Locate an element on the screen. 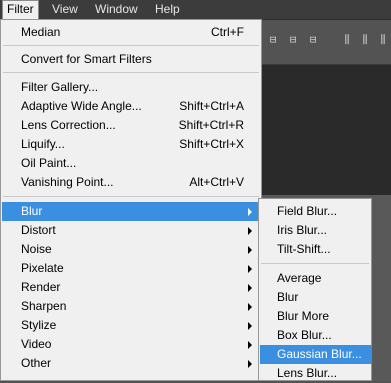 Image resolution: width=391 pixels, height=383 pixels. menu-item-vanishing-point: Vanishing Point... Alt+Ctrl+V is located at coordinates (131, 182).